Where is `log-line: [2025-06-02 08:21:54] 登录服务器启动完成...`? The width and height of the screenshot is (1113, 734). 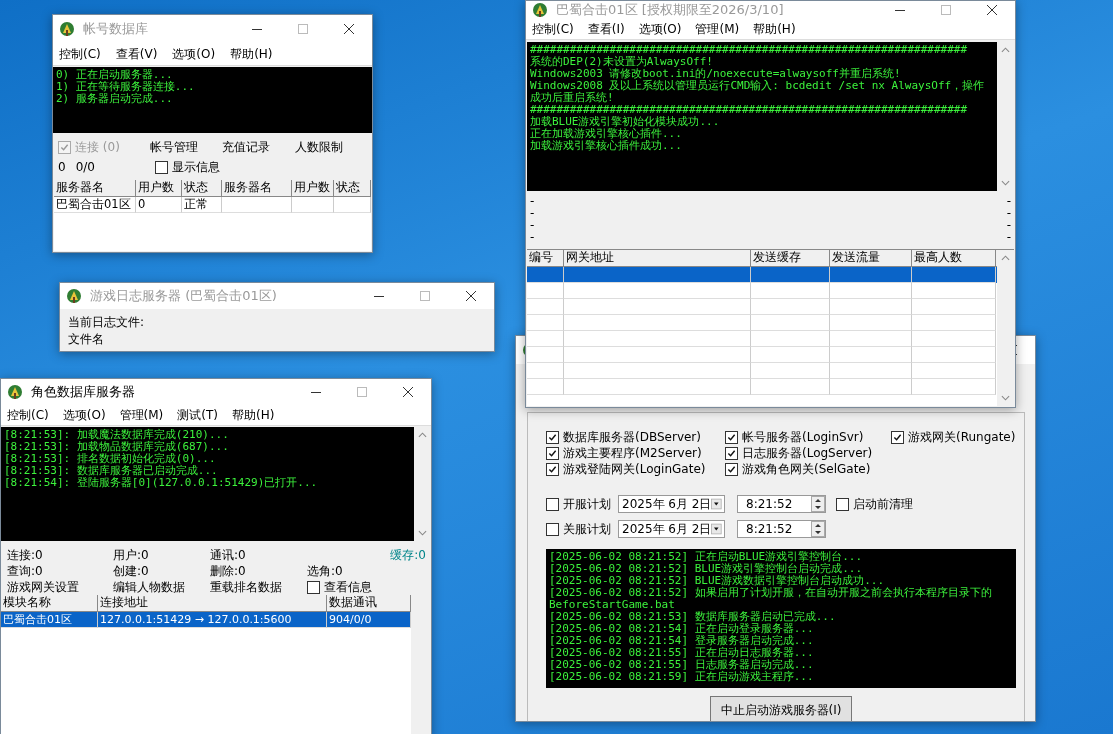 log-line: [2025-06-02 08:21:54] 登录服务器启动完成... is located at coordinates (682, 641).